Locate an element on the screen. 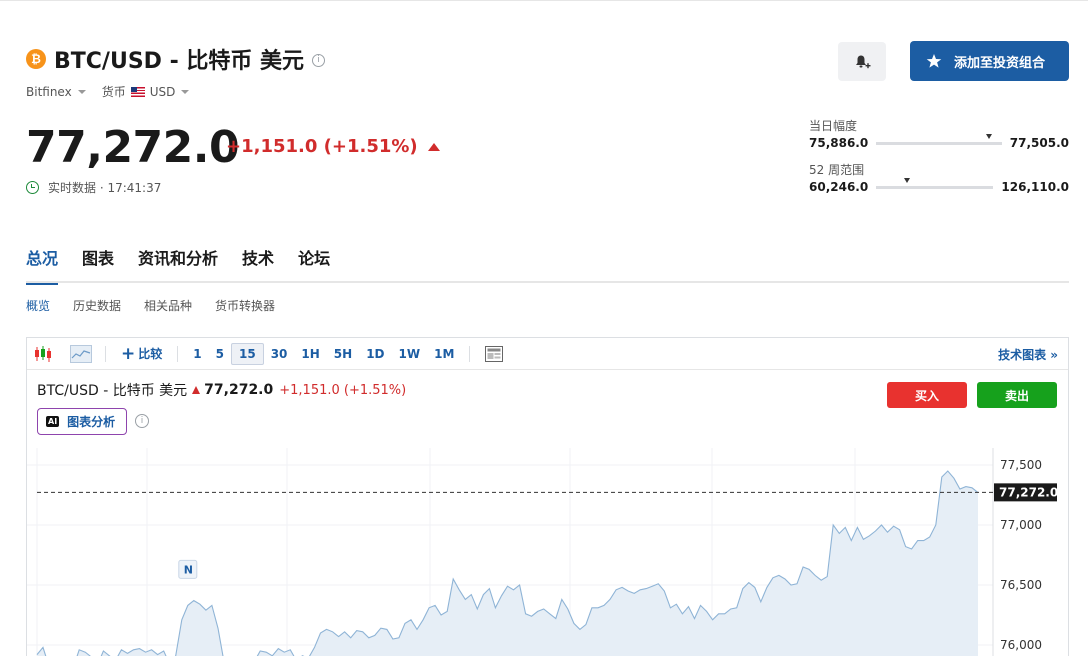  subtab-historical-data: 历史数据 is located at coordinates (97, 305).